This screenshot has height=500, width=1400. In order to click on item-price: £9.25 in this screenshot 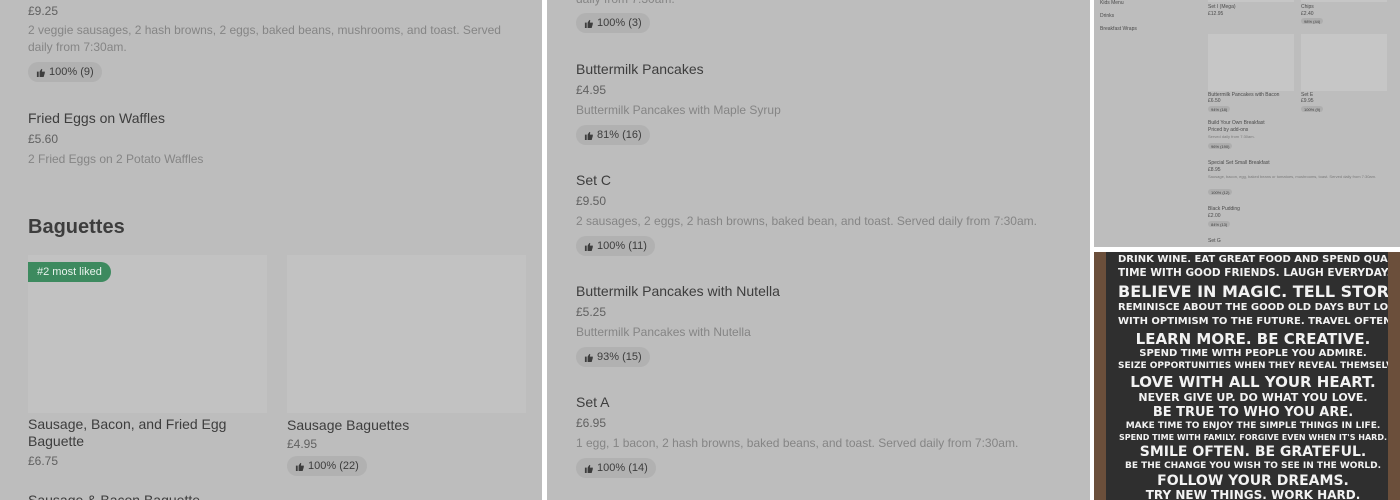, I will do `click(43, 11)`.